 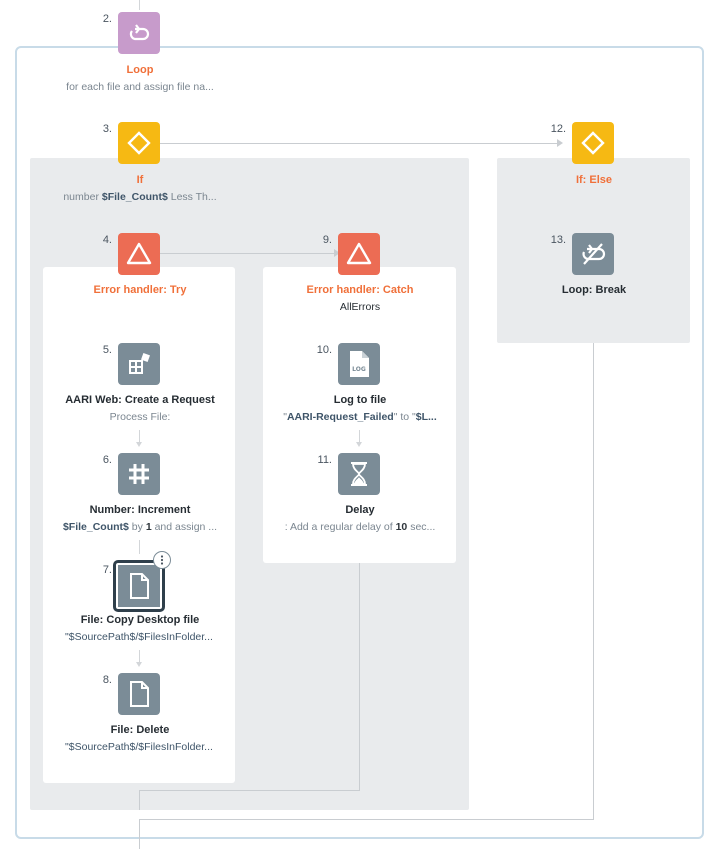 I want to click on step-number: 6., so click(x=107, y=460).